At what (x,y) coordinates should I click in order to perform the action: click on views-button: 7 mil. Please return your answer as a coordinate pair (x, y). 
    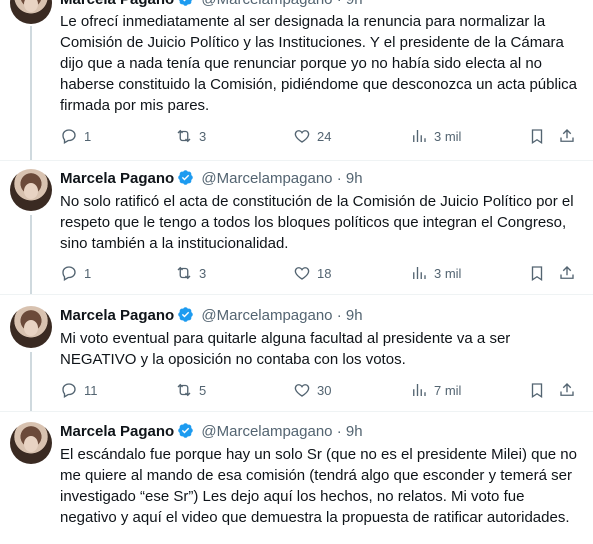
    Looking at the image, I should click on (435, 390).